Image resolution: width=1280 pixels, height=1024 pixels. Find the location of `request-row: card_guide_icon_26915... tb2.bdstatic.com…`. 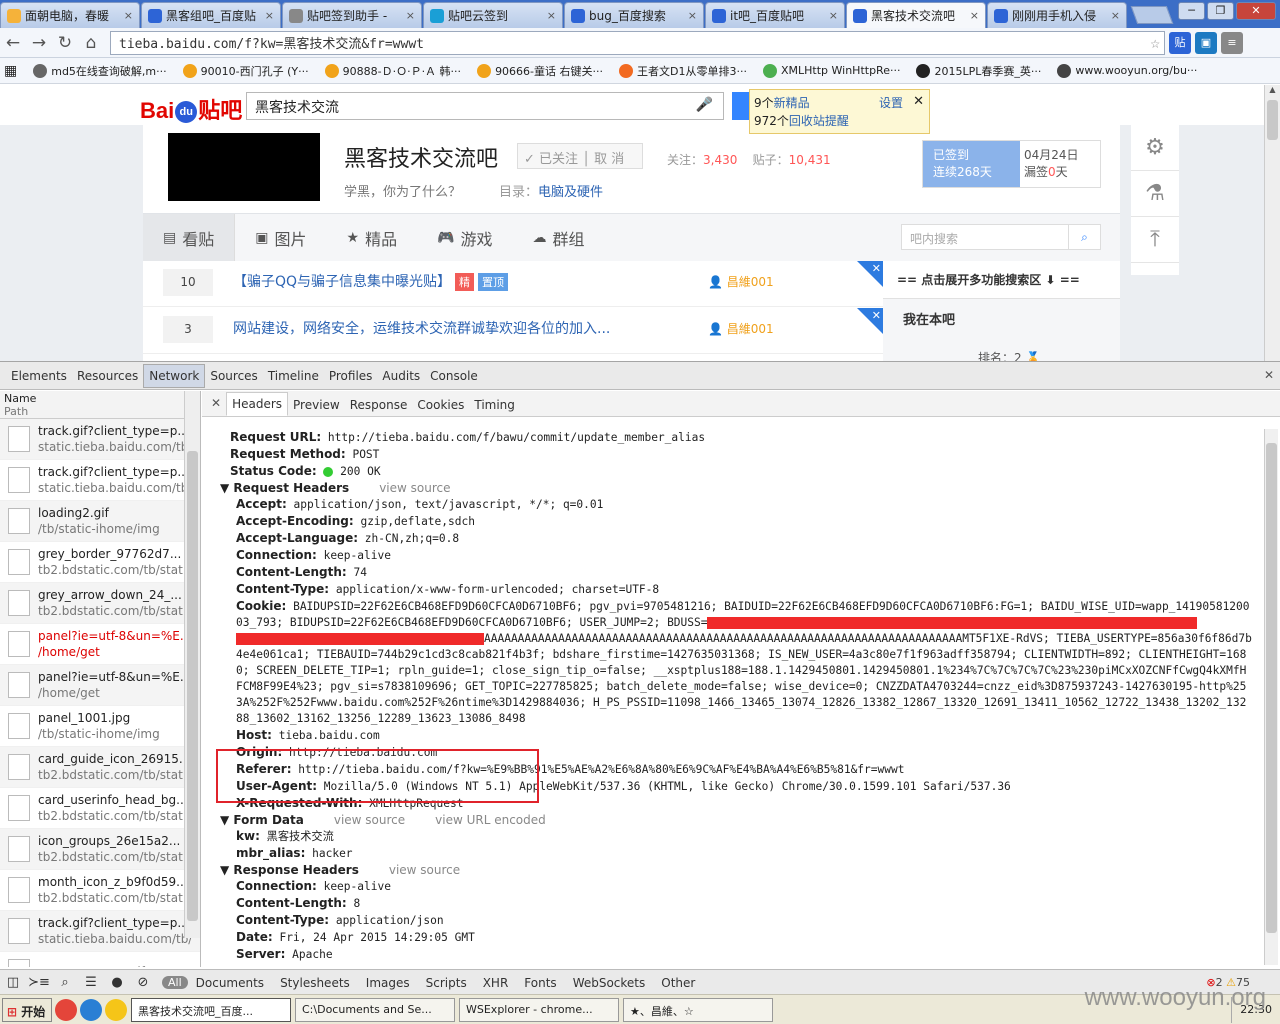

request-row: card_guide_icon_26915... tb2.bdstatic.com… is located at coordinates (100, 767).